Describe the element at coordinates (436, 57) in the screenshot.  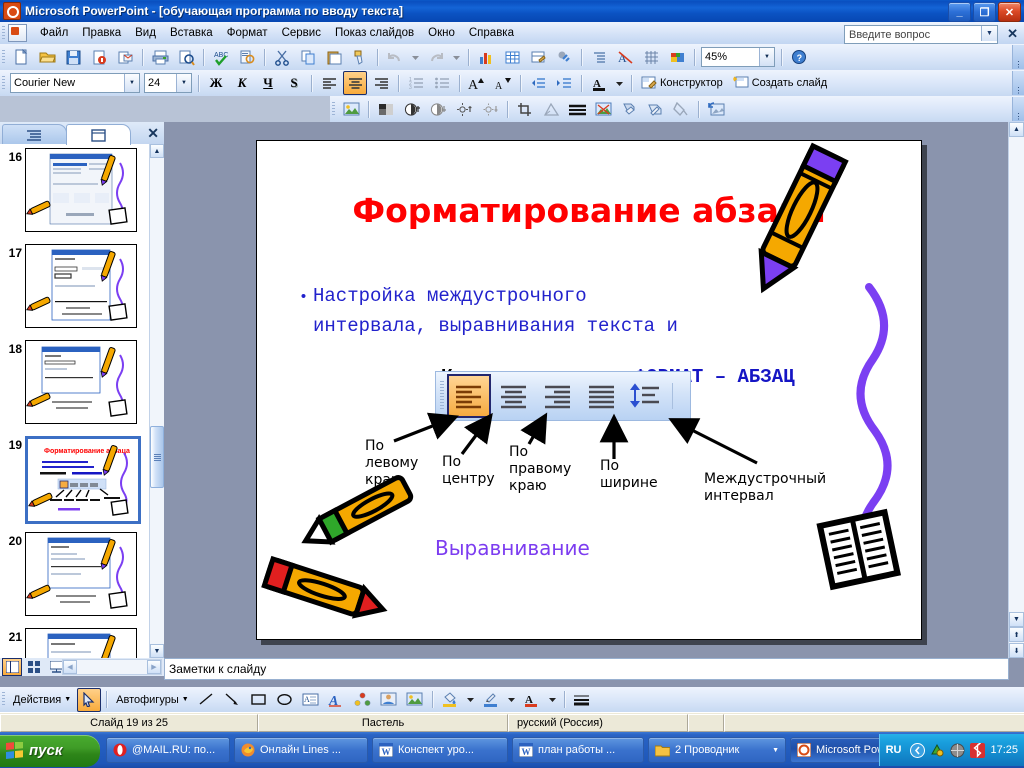
I see `redo-button` at that location.